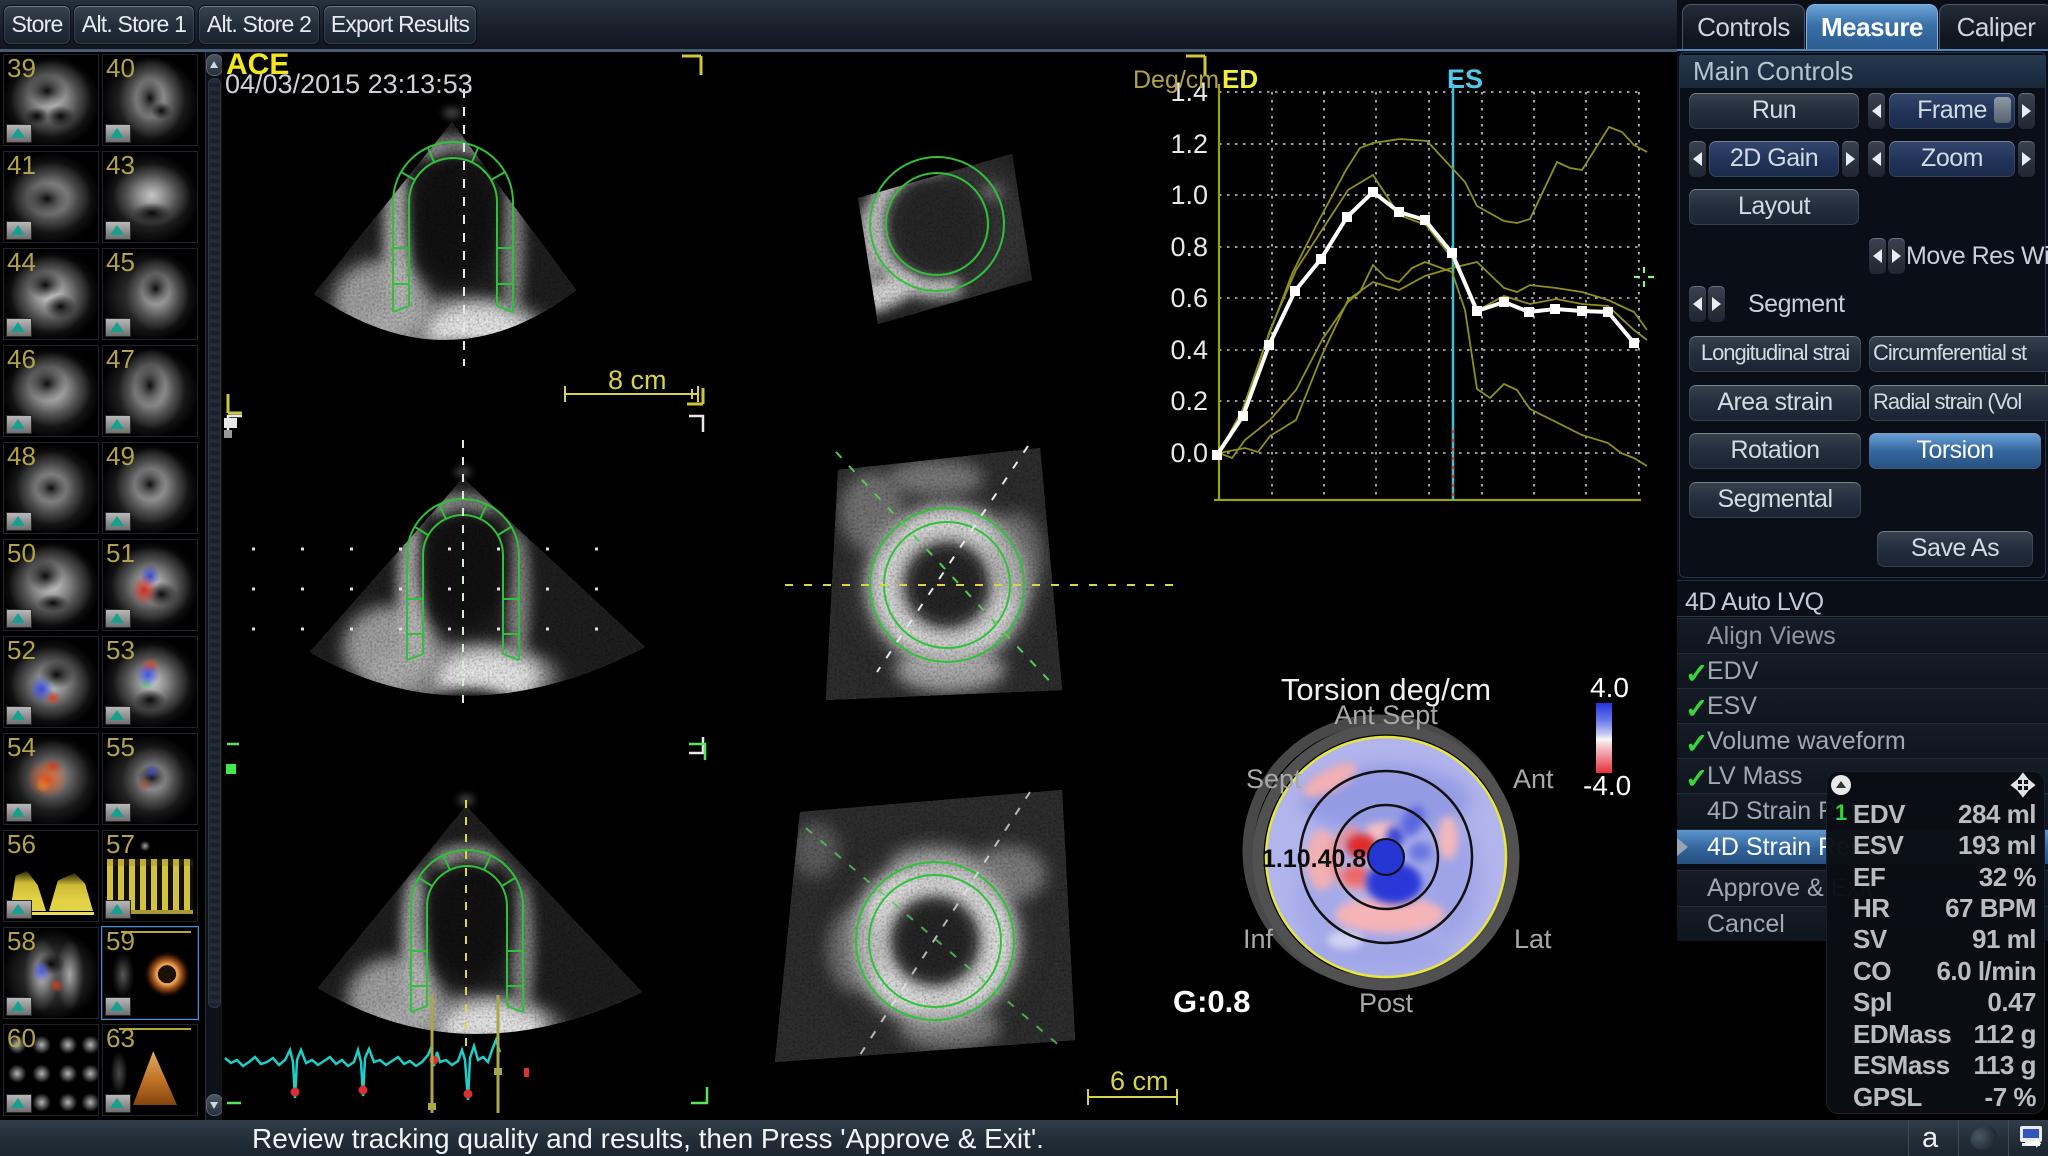 Image resolution: width=2048 pixels, height=1156 pixels. What do you see at coordinates (1314, 859) in the screenshot?
I see `svg-text: 1.10.40.8` at bounding box center [1314, 859].